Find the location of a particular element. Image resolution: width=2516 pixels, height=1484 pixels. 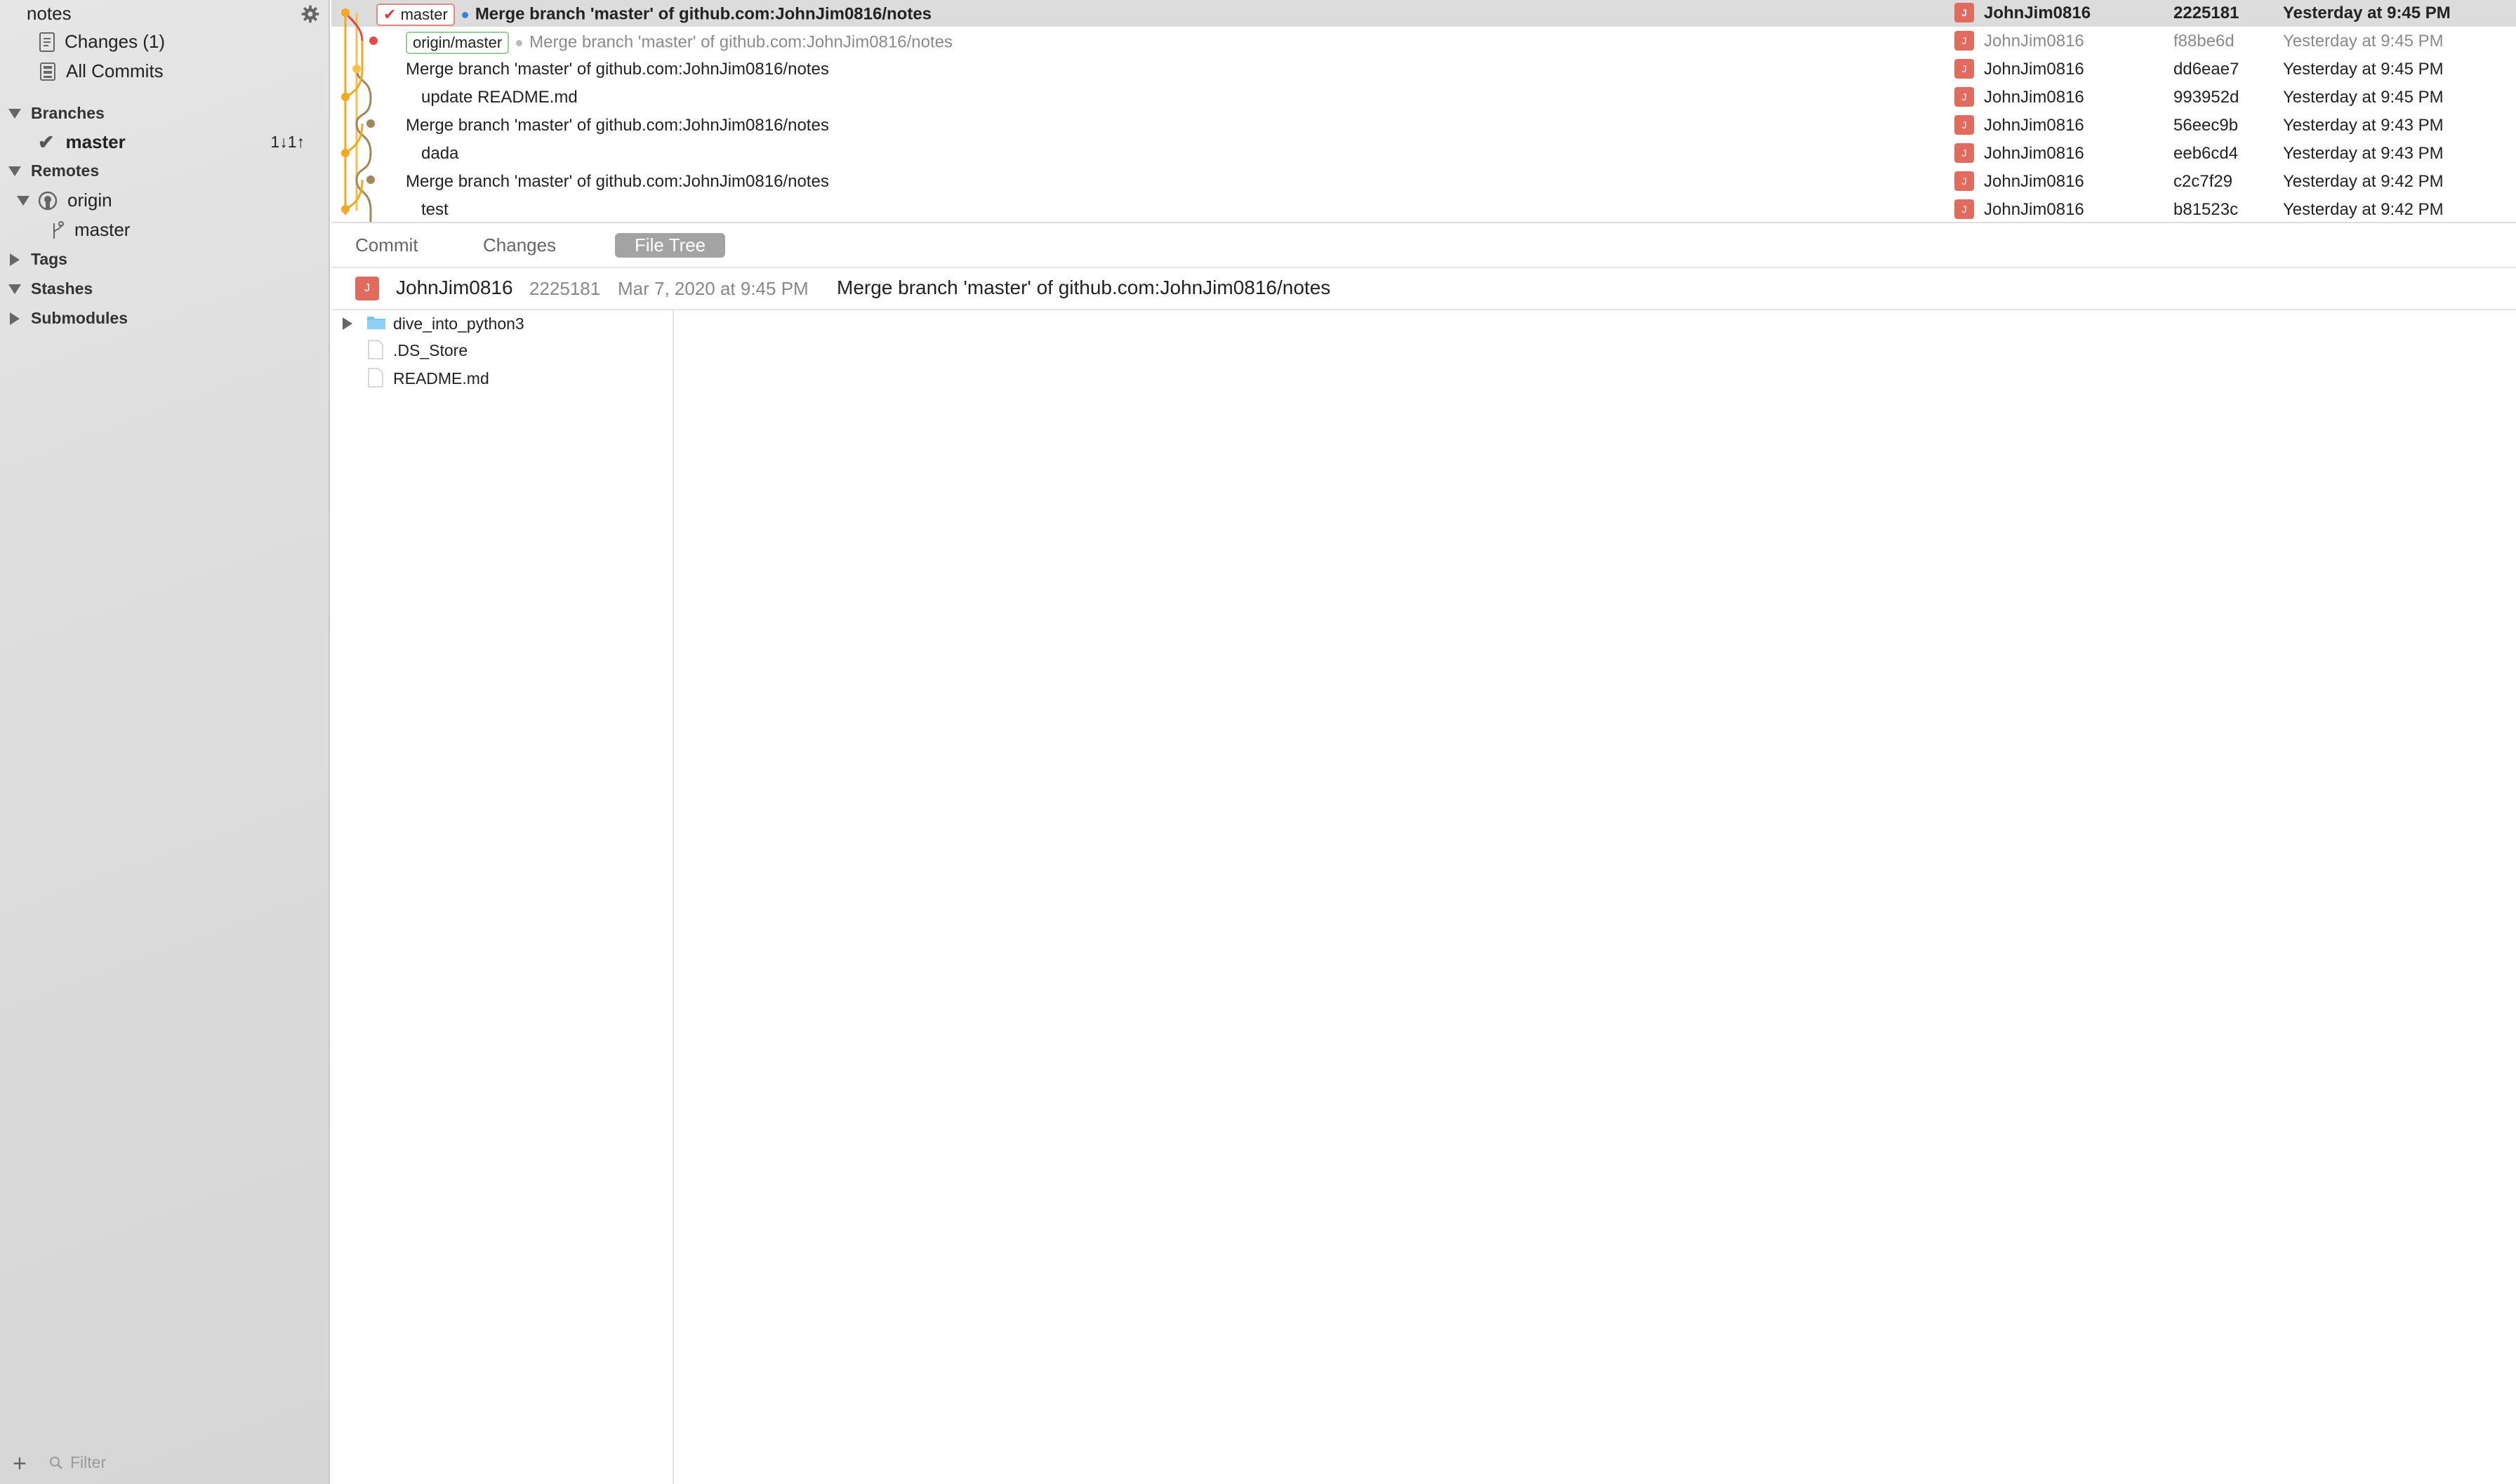

tab-file-tree: File Tree is located at coordinates (670, 245).